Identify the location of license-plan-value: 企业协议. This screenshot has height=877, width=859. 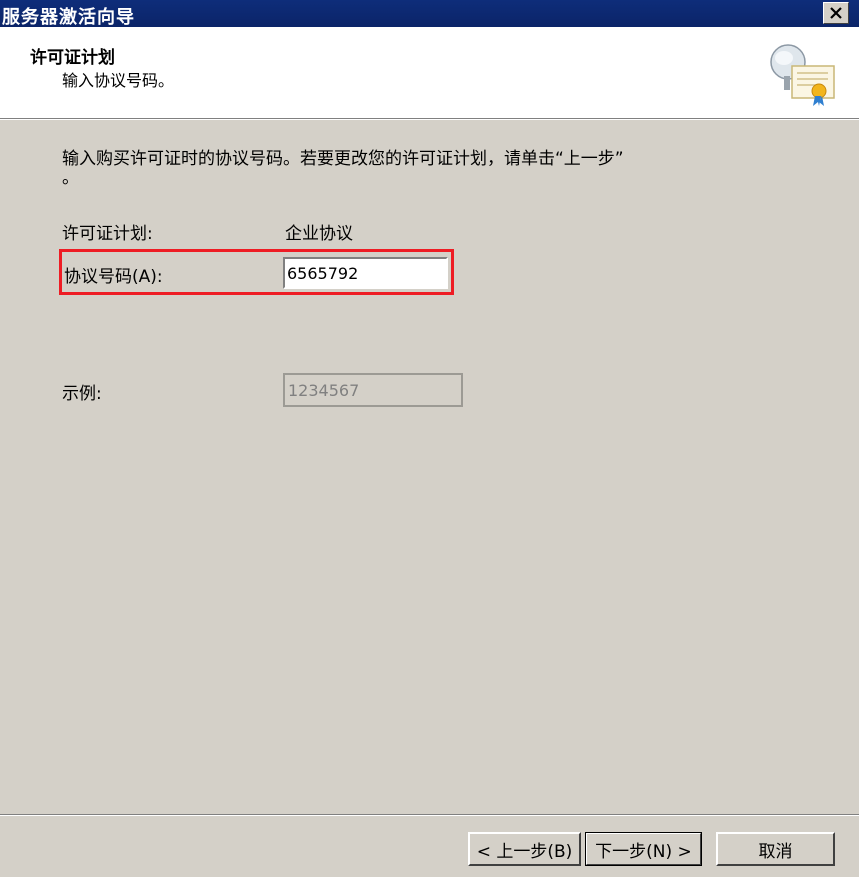
(319, 234).